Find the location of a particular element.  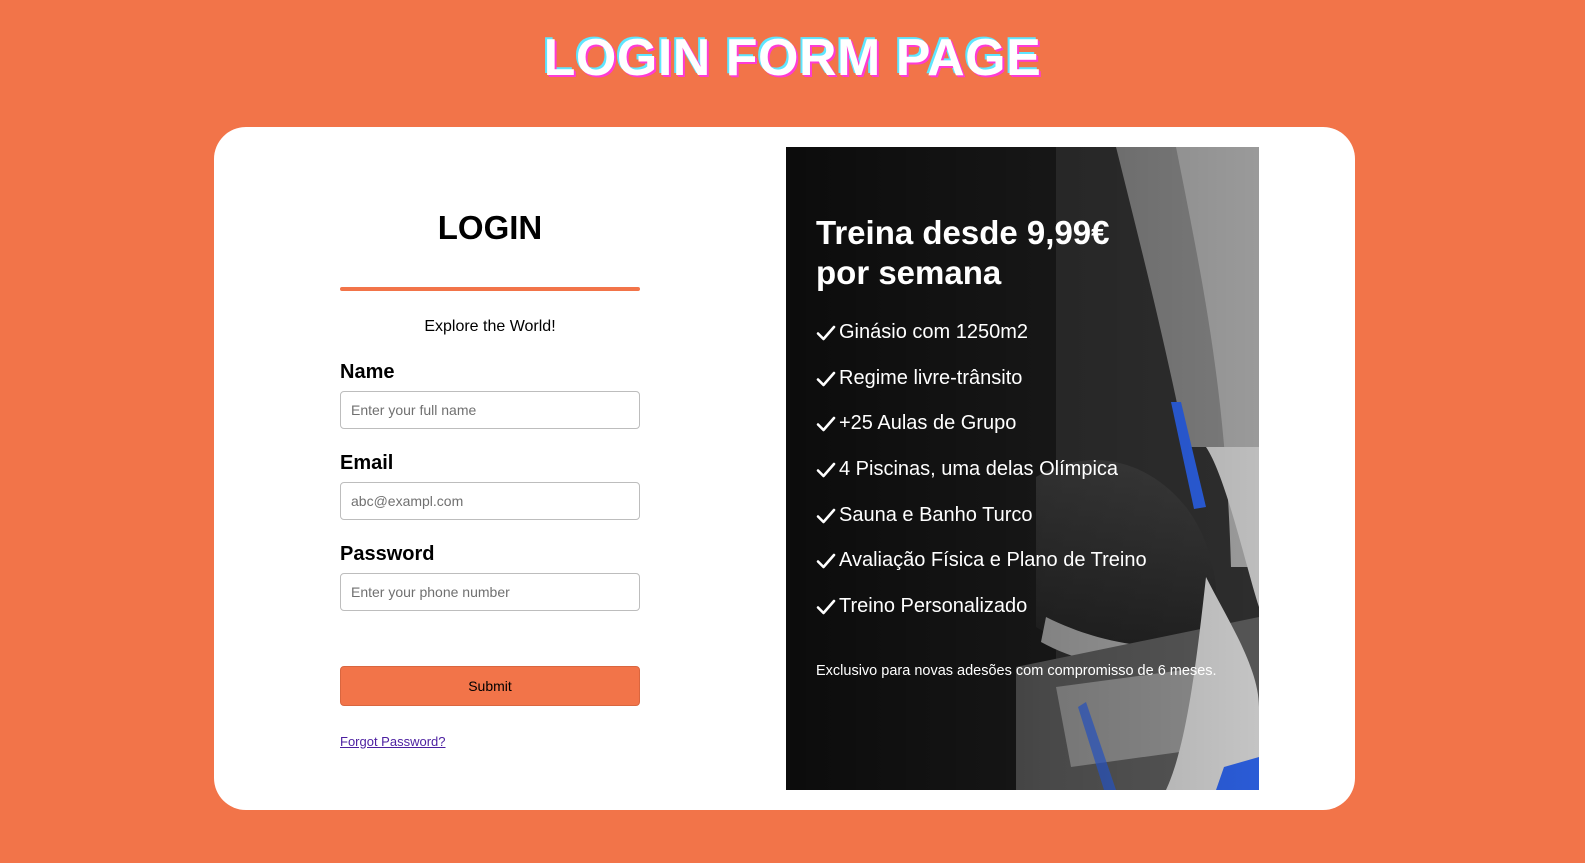

list-item: Sauna e Banho Turco is located at coordinates (981, 527).